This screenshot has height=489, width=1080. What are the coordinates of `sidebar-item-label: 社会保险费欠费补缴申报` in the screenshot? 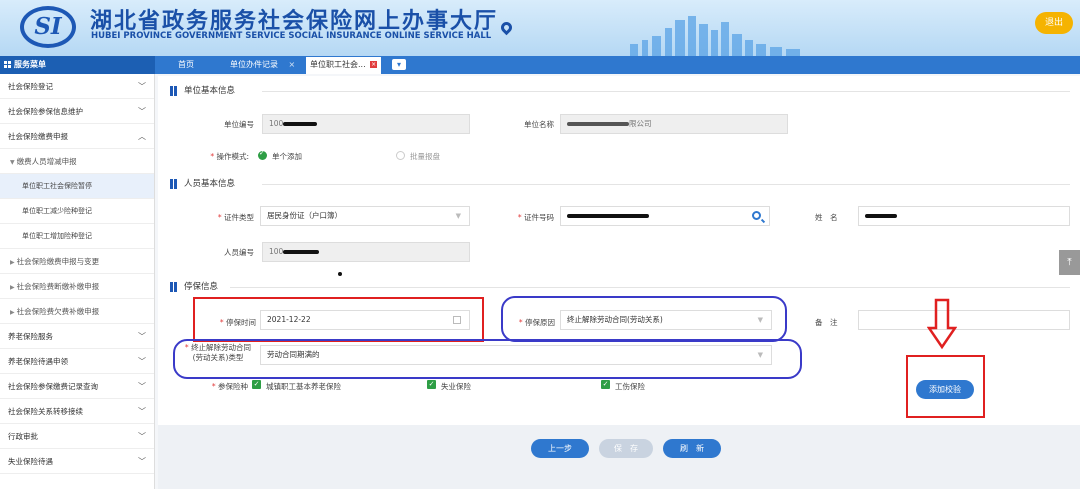 It's located at (58, 311).